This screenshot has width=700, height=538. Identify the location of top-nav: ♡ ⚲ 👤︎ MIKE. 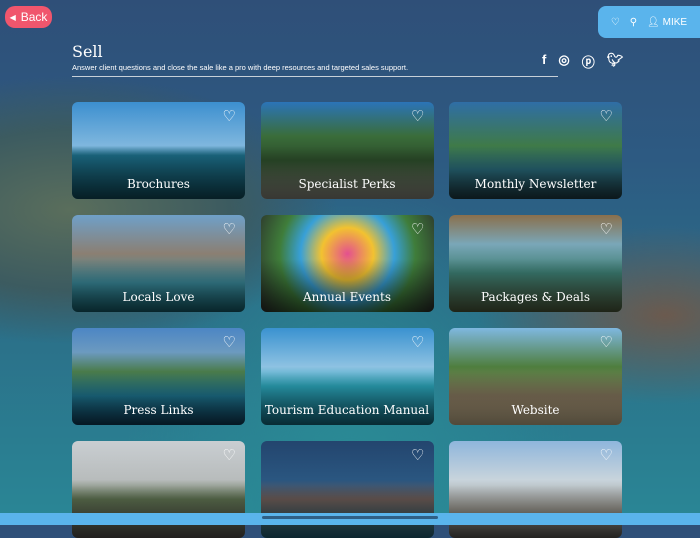
(649, 22).